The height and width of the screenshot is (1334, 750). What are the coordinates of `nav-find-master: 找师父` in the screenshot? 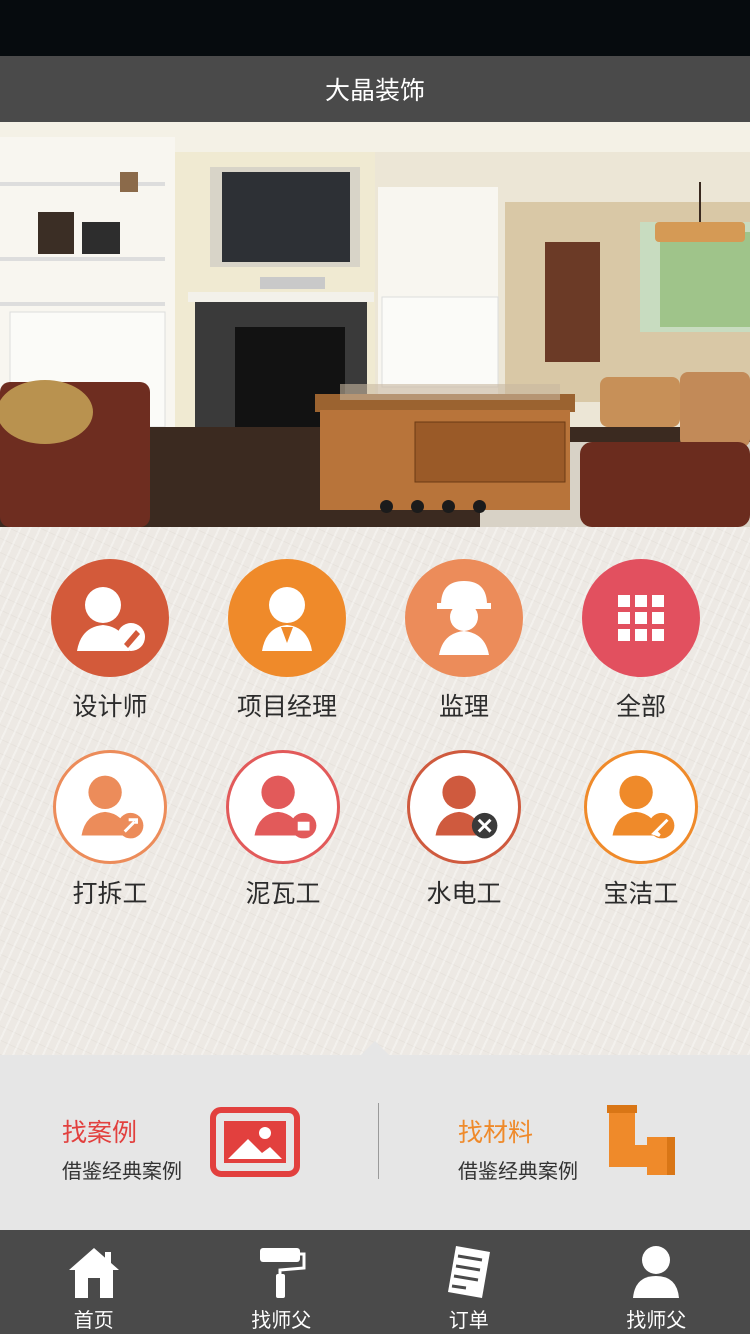 It's located at (282, 1282).